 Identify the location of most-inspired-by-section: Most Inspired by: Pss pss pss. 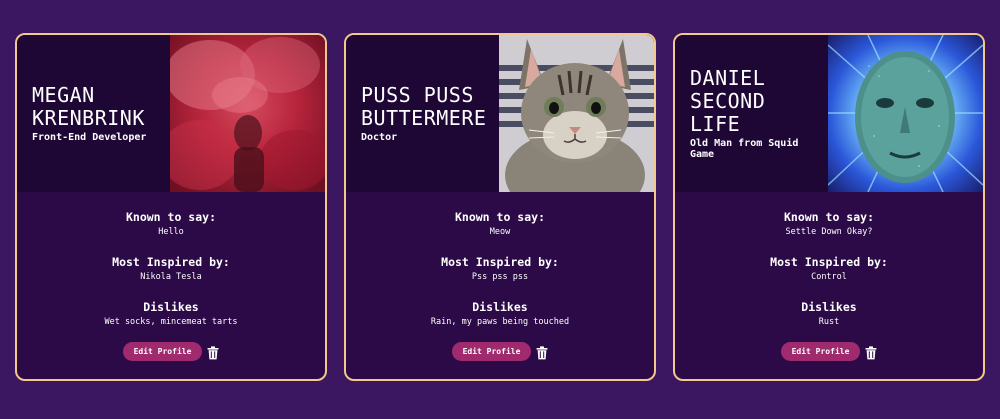
(500, 268).